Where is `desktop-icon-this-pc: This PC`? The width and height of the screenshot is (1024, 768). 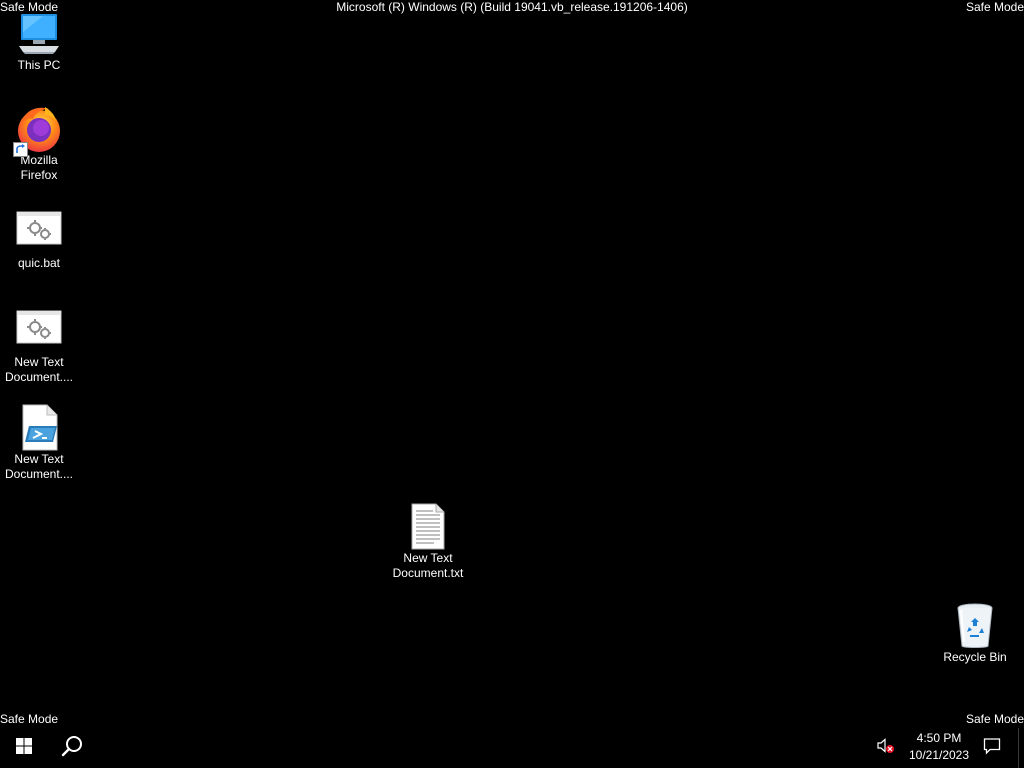 desktop-icon-this-pc: This PC is located at coordinates (39, 41).